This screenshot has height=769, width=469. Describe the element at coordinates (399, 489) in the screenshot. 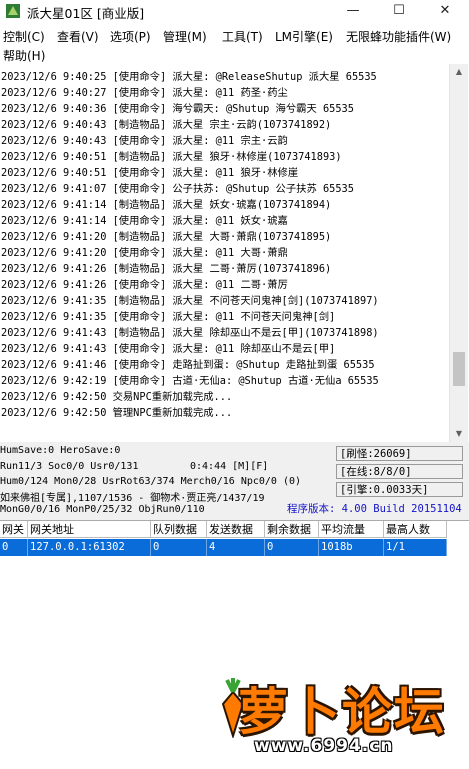

I see `engine-time-box: [引擎:0.0033天]` at that location.